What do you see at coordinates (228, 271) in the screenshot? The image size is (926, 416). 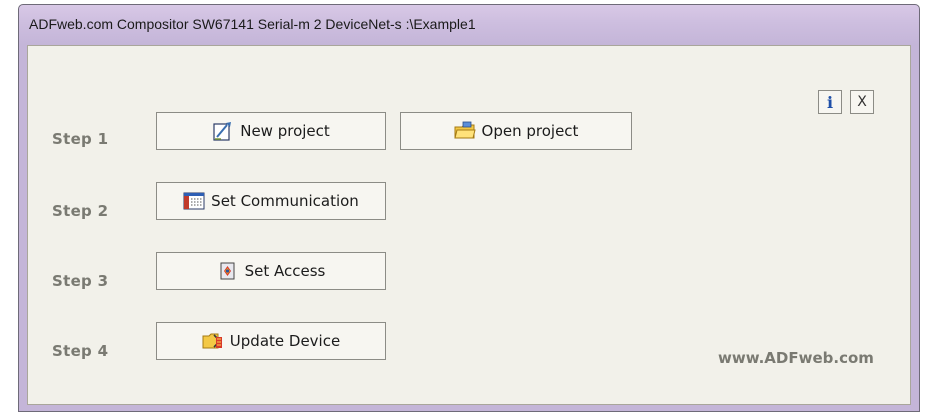 I see `access-icon` at bounding box center [228, 271].